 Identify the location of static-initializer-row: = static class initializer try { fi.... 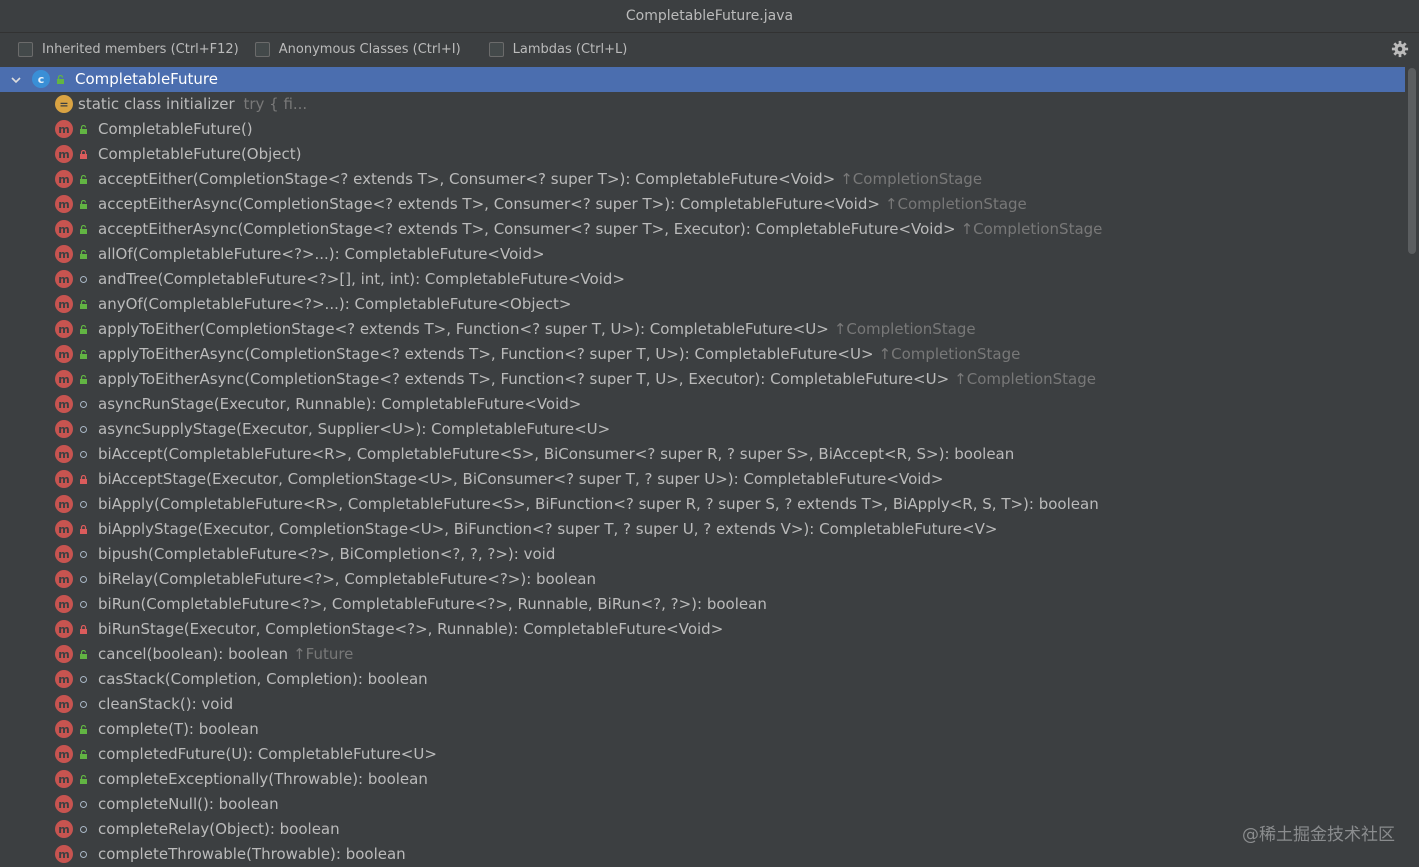
(702, 104).